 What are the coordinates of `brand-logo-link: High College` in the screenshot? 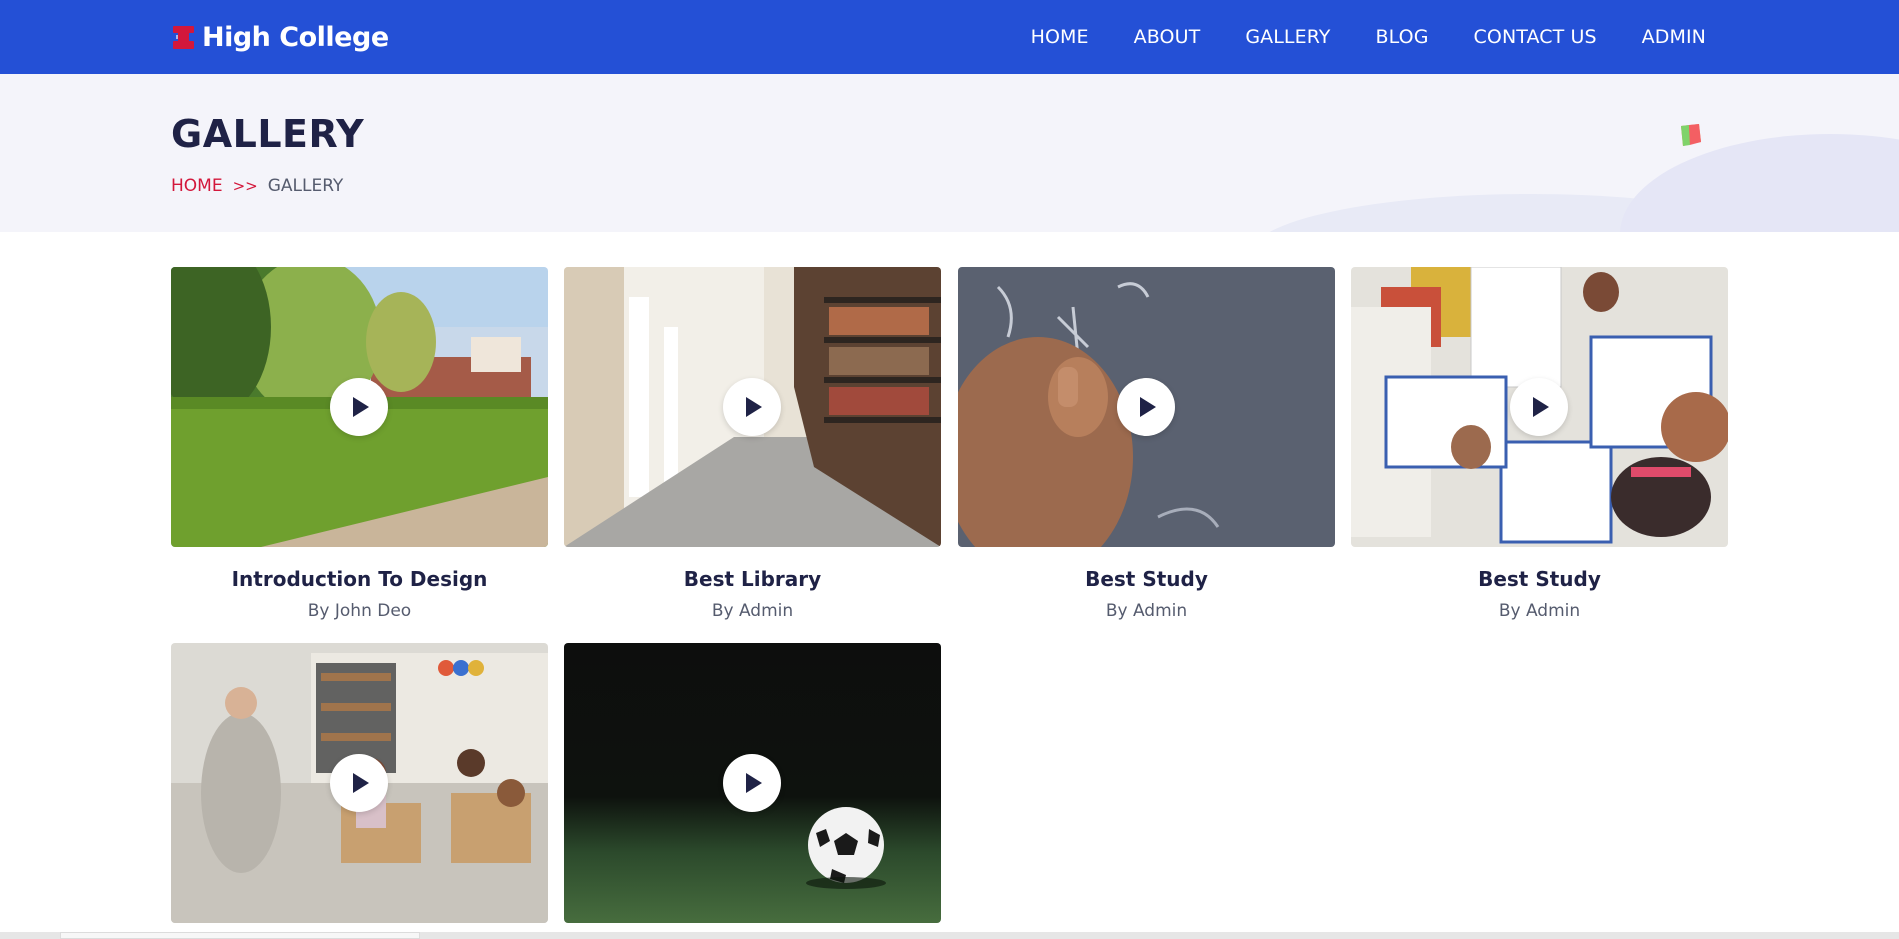 It's located at (280, 37).